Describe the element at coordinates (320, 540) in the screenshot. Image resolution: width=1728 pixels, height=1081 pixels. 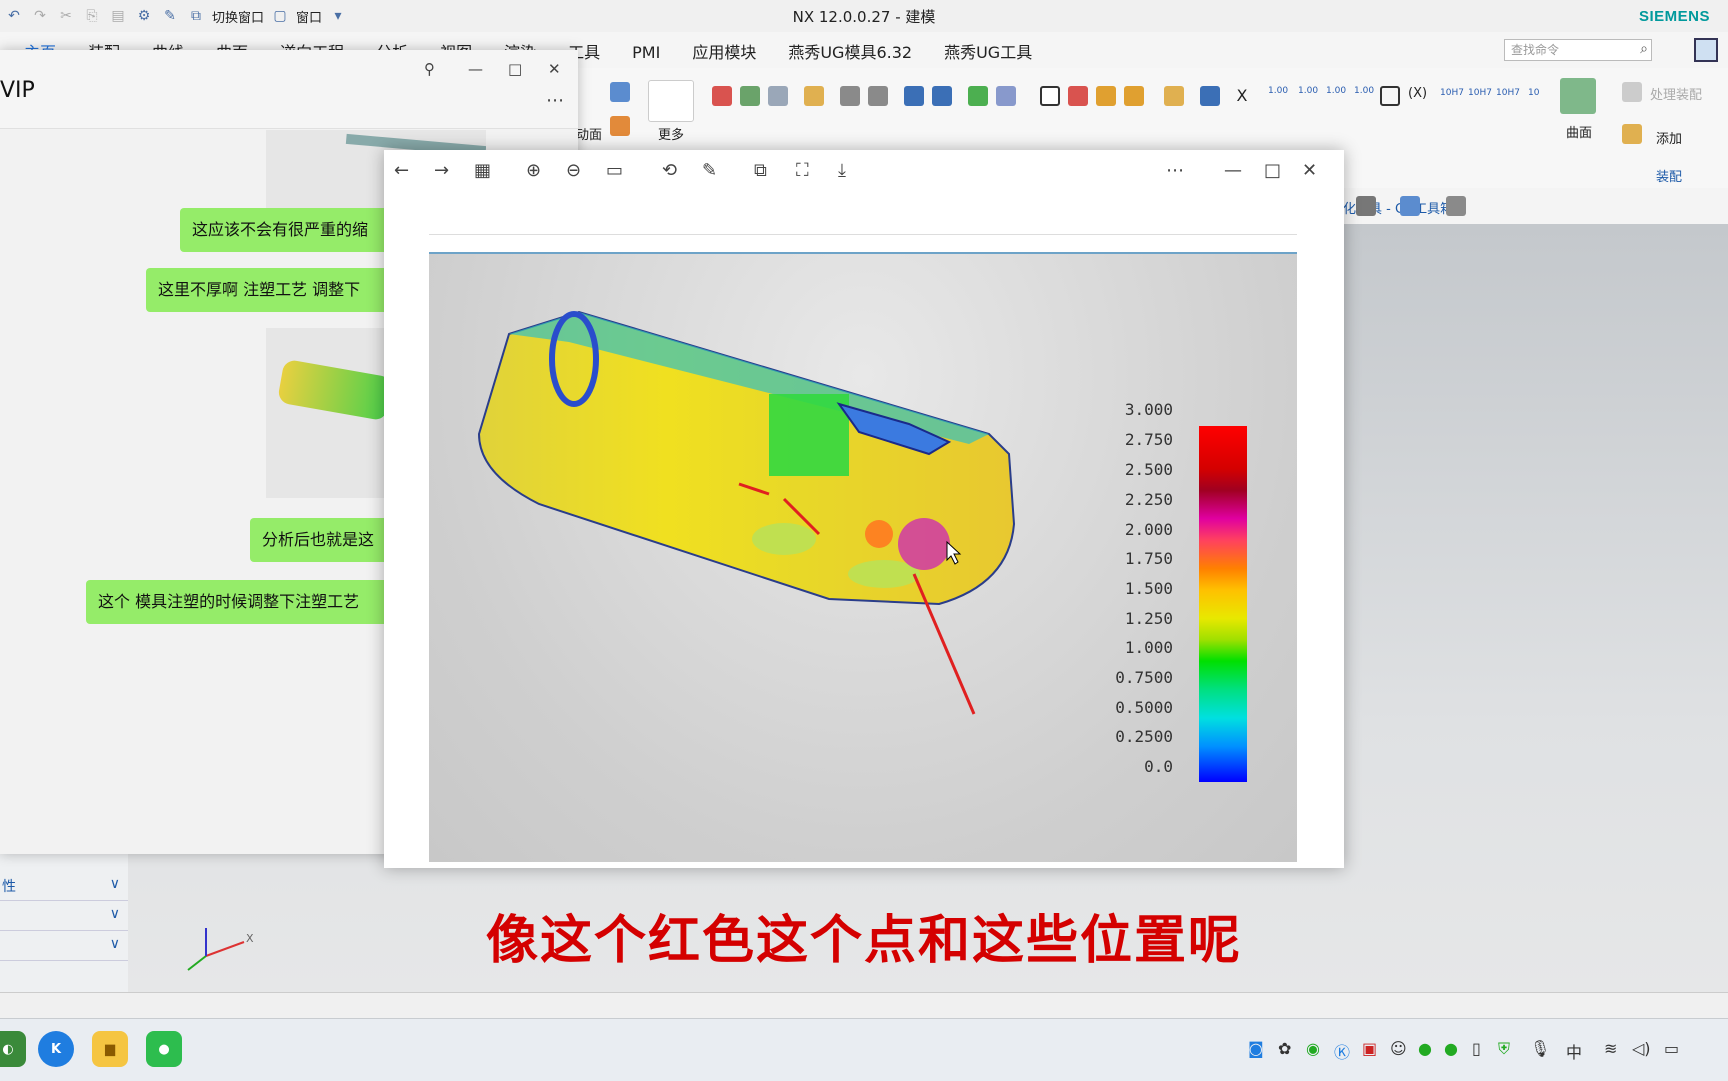
I see `chat-message-bubble: 分析后也就是这` at that location.